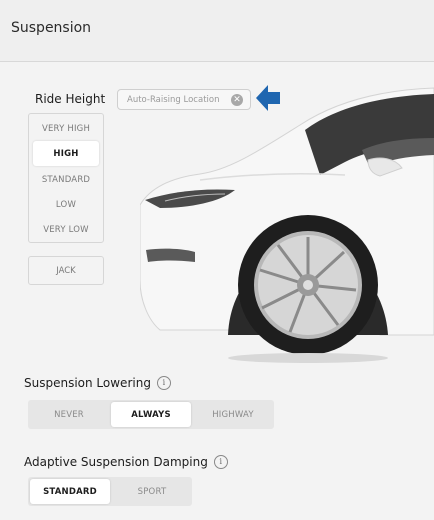  Describe the element at coordinates (70, 99) in the screenshot. I see `ride-height-label: Ride Height` at that location.